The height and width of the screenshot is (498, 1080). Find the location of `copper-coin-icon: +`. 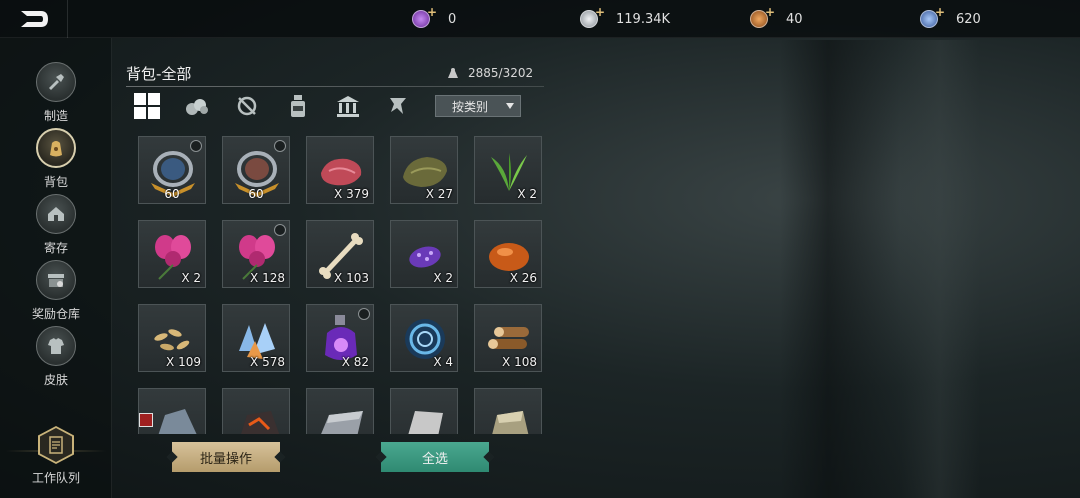

copper-coin-icon: + is located at coordinates (762, 16).